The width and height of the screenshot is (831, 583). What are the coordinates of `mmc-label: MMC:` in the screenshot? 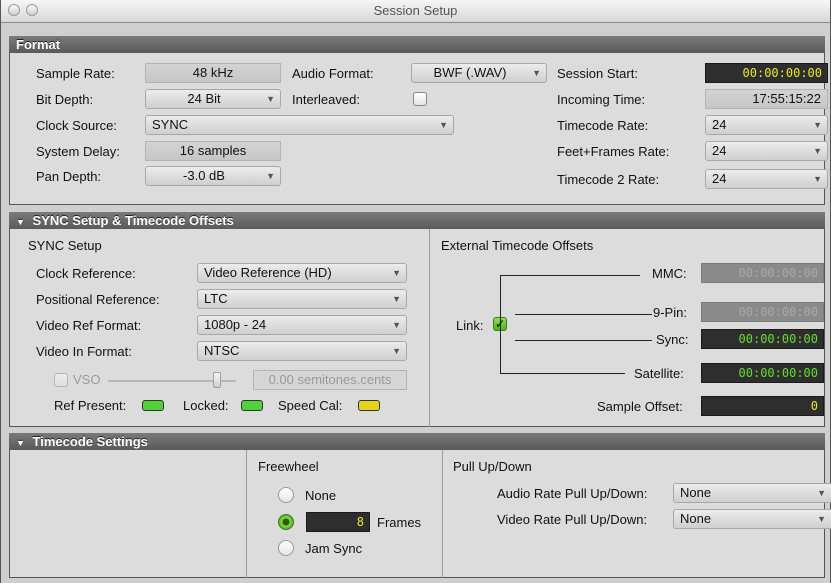 It's located at (669, 273).